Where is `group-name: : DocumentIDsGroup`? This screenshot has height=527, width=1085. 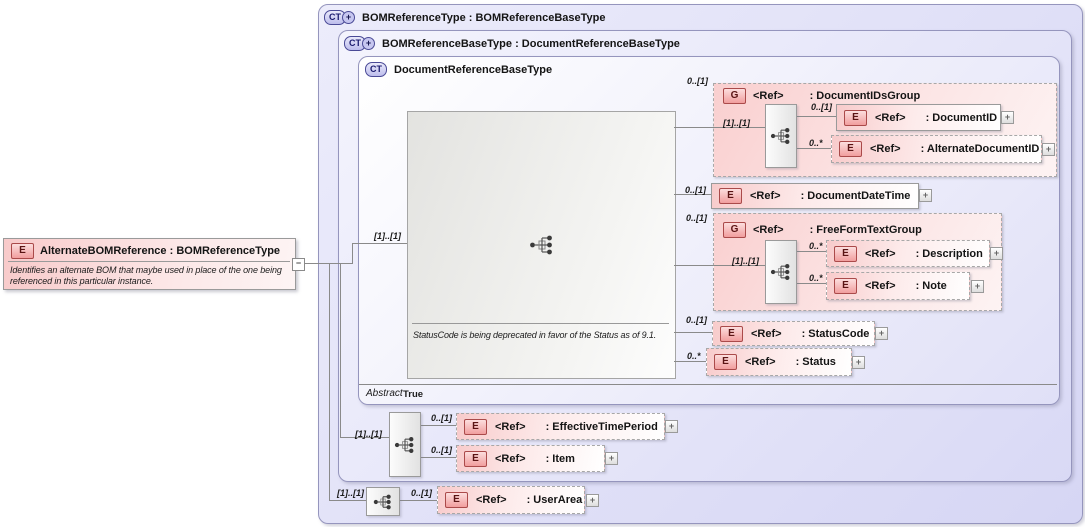 group-name: : DocumentIDsGroup is located at coordinates (865, 96).